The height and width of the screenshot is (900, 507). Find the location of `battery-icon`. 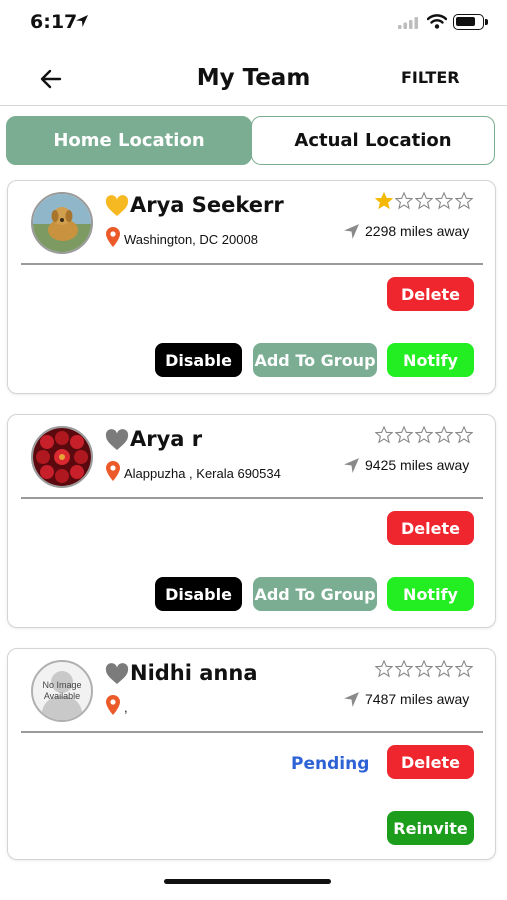

battery-icon is located at coordinates (470, 22).